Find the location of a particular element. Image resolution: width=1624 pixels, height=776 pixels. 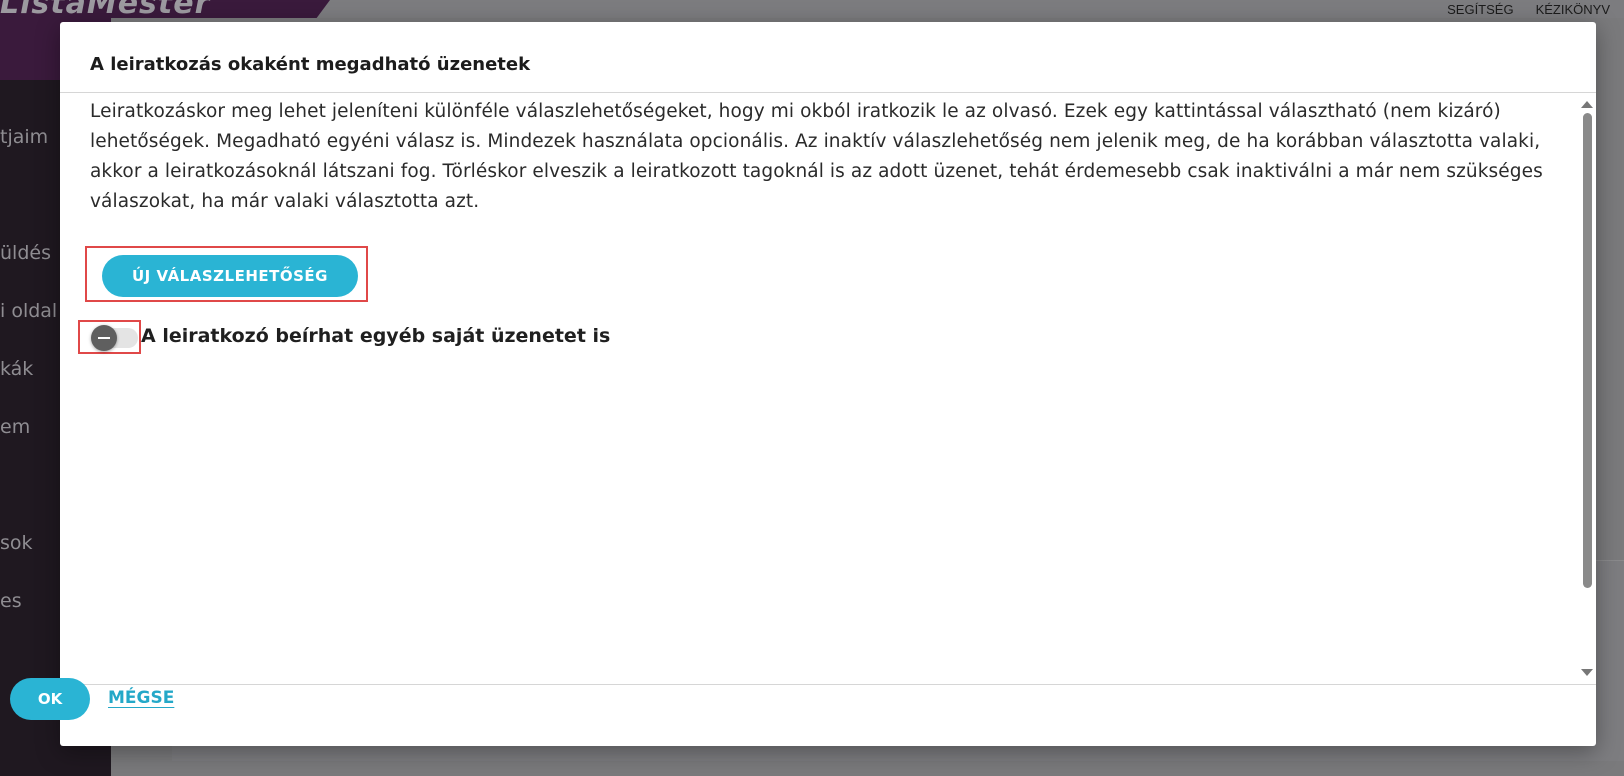

scrollbar-thumb is located at coordinates (1587, 350).